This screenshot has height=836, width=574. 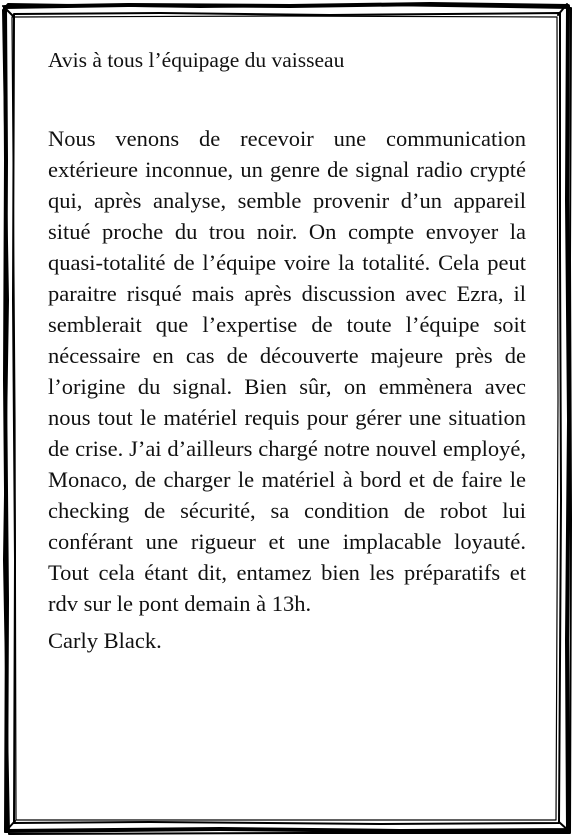 What do you see at coordinates (196, 60) in the screenshot?
I see `letter-greeting: Avis à tous l’équipage du vaisseau` at bounding box center [196, 60].